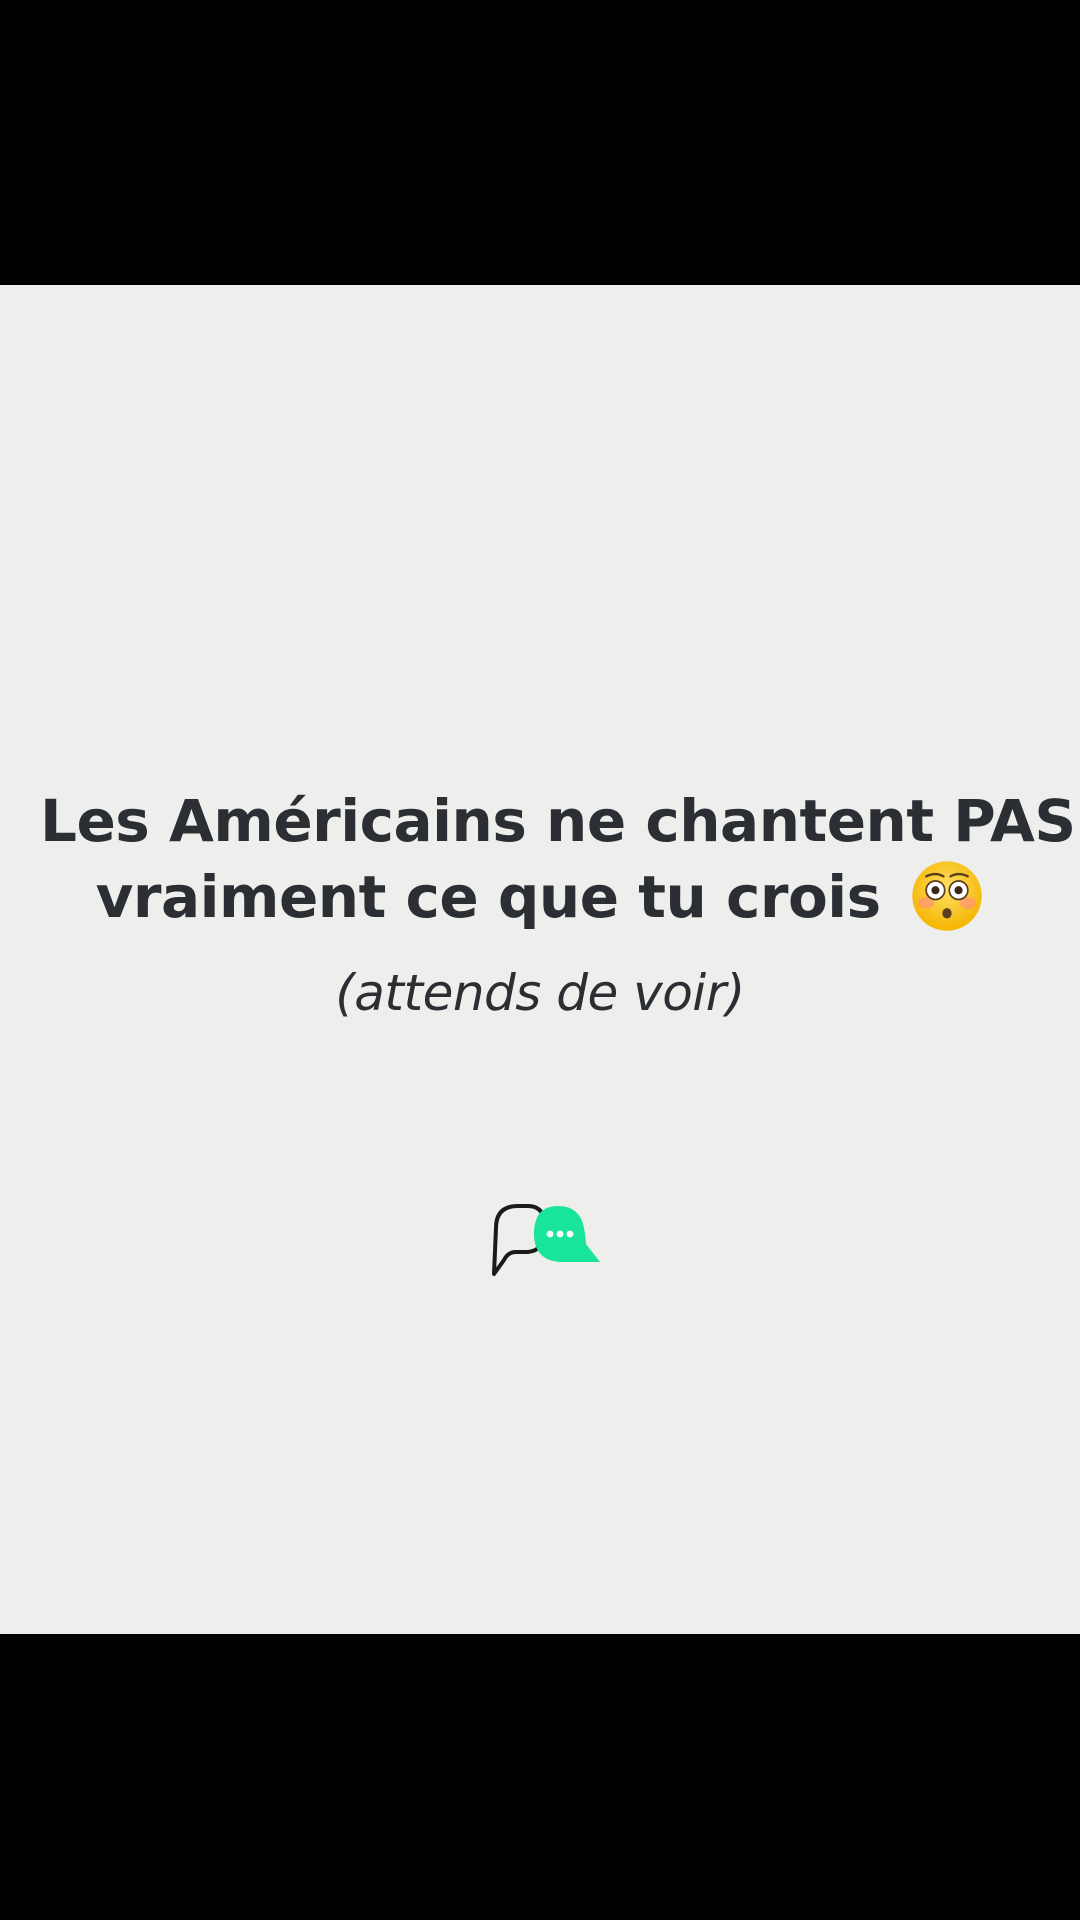  Describe the element at coordinates (558, 821) in the screenshot. I see `headline-line-1: Les Américains ne chantent PAS` at that location.